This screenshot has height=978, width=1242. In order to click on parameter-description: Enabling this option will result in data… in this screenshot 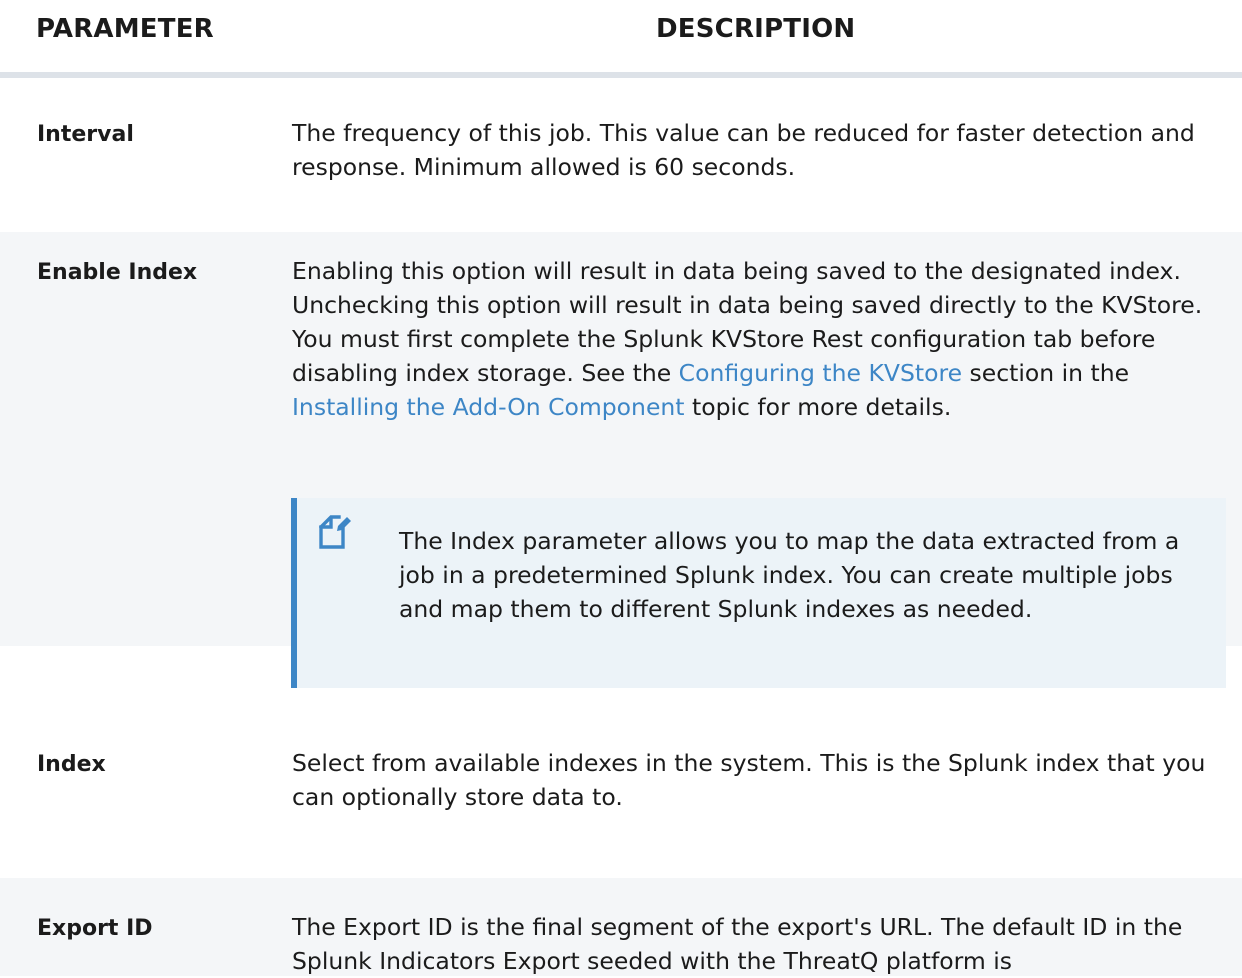, I will do `click(764, 339)`.